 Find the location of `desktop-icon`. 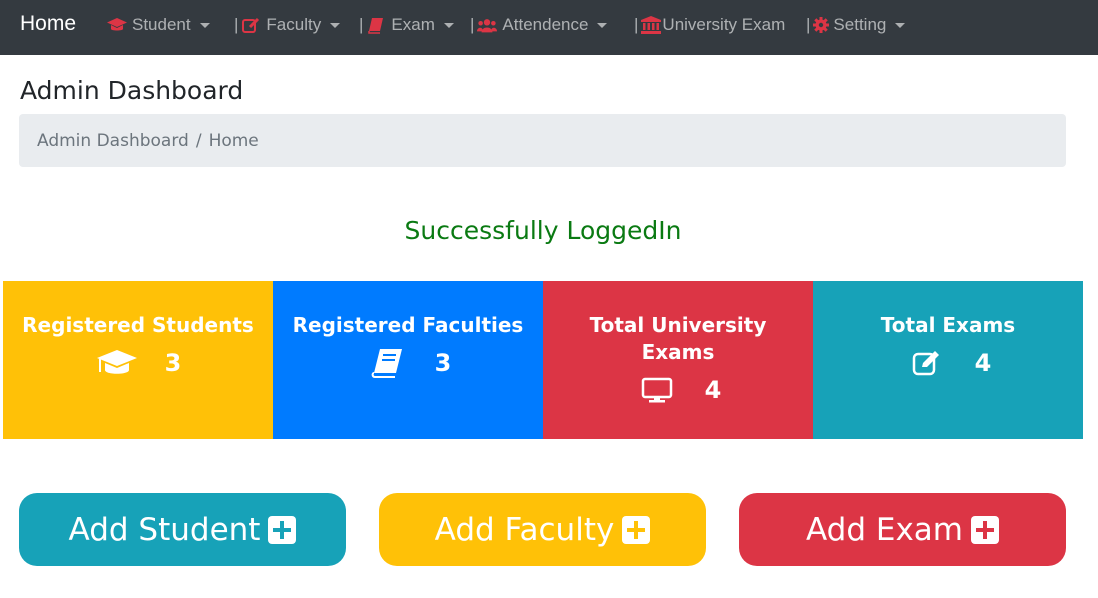

desktop-icon is located at coordinates (657, 390).